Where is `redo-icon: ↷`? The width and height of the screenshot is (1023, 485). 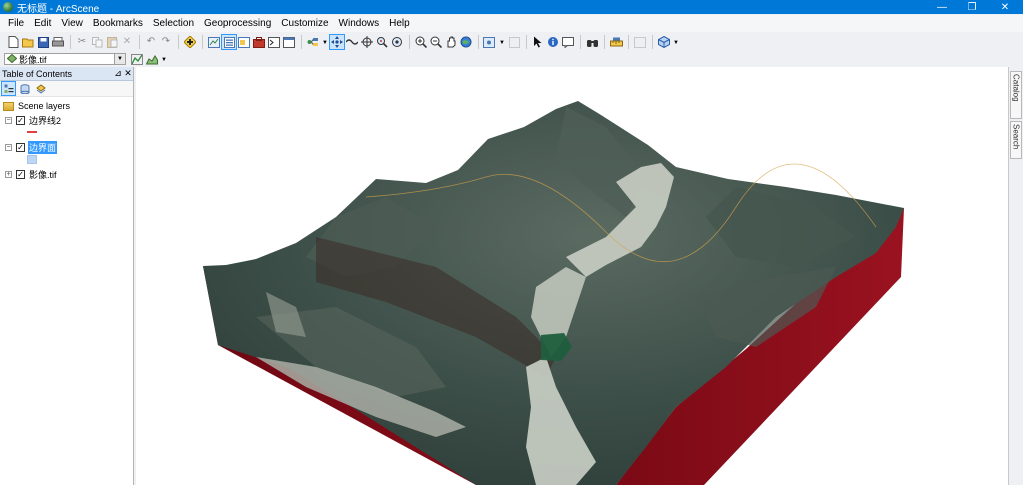 redo-icon: ↷ is located at coordinates (166, 42).